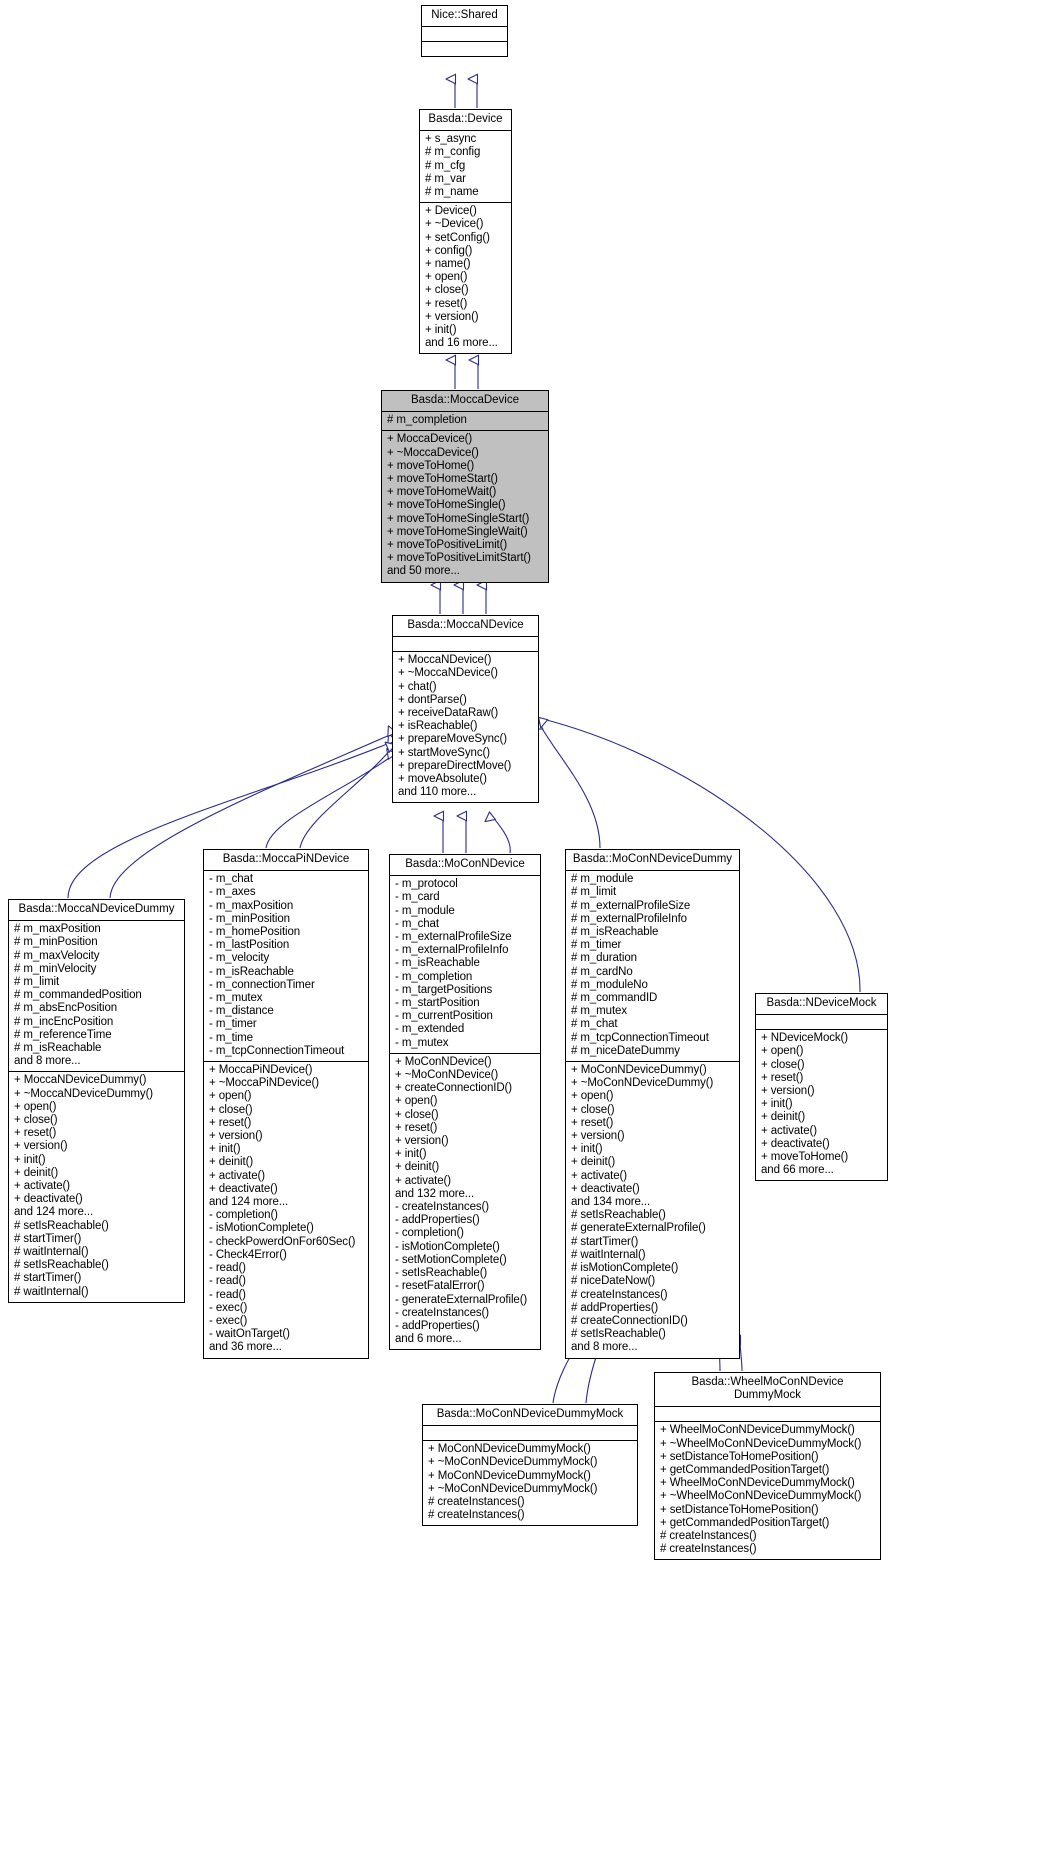 Image resolution: width=1062 pixels, height=1859 pixels. Describe the element at coordinates (745, 1470) in the screenshot. I see `member-row: + getCommandedPositionTarget()` at that location.